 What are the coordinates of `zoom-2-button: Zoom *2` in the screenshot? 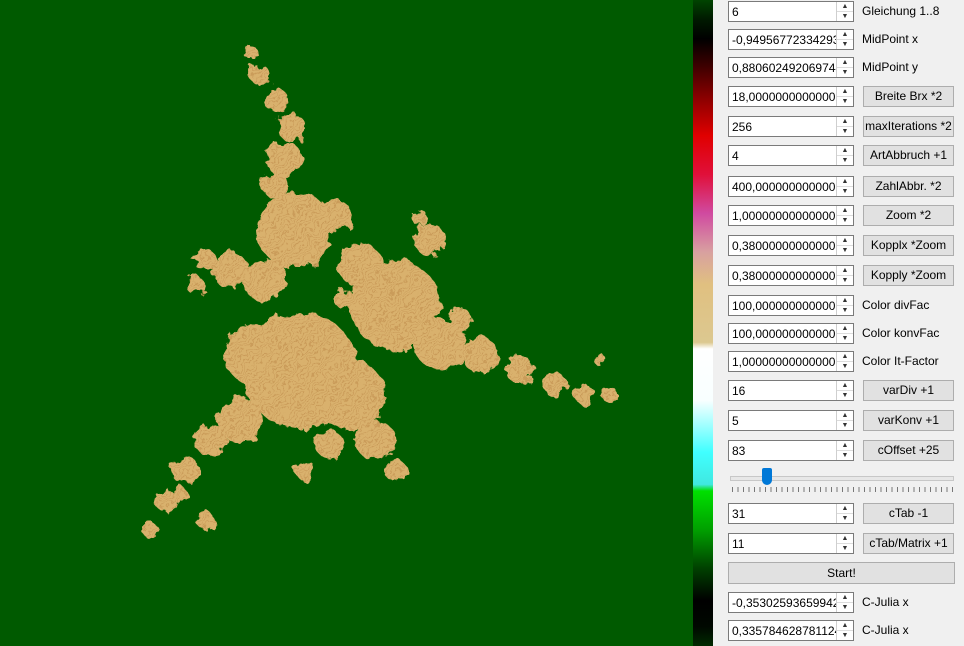 It's located at (908, 215).